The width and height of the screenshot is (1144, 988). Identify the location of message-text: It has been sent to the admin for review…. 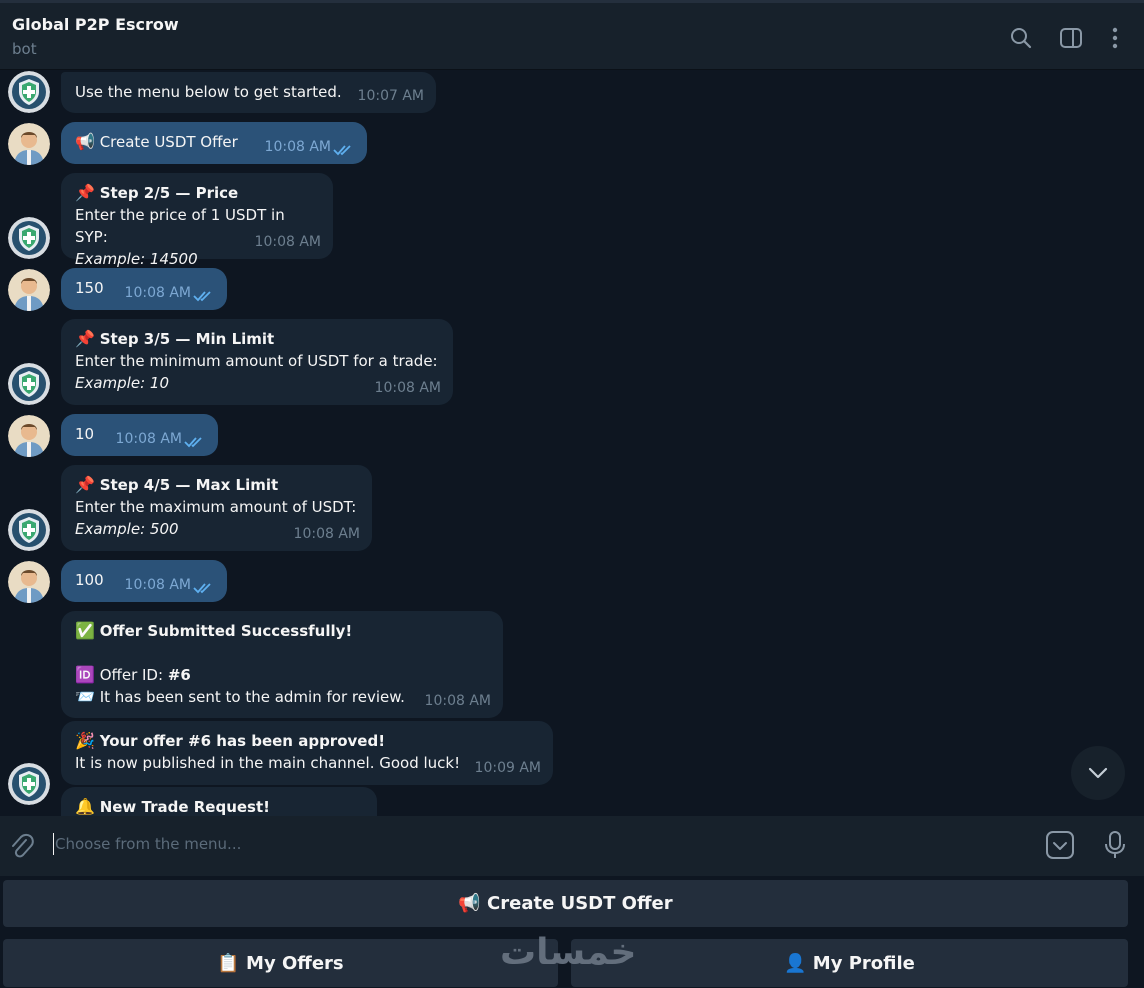
(252, 697).